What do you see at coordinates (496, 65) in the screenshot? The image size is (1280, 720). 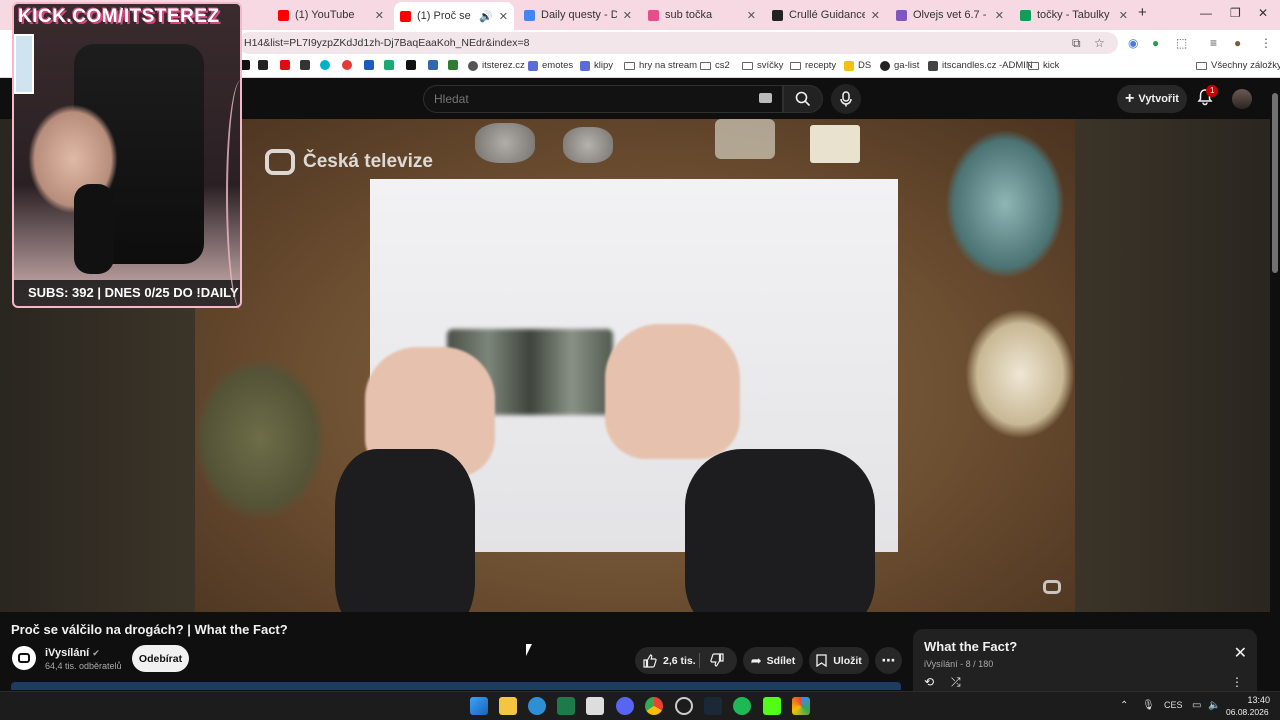 I see `bookmark-itsterez: itsterez.cz` at bounding box center [496, 65].